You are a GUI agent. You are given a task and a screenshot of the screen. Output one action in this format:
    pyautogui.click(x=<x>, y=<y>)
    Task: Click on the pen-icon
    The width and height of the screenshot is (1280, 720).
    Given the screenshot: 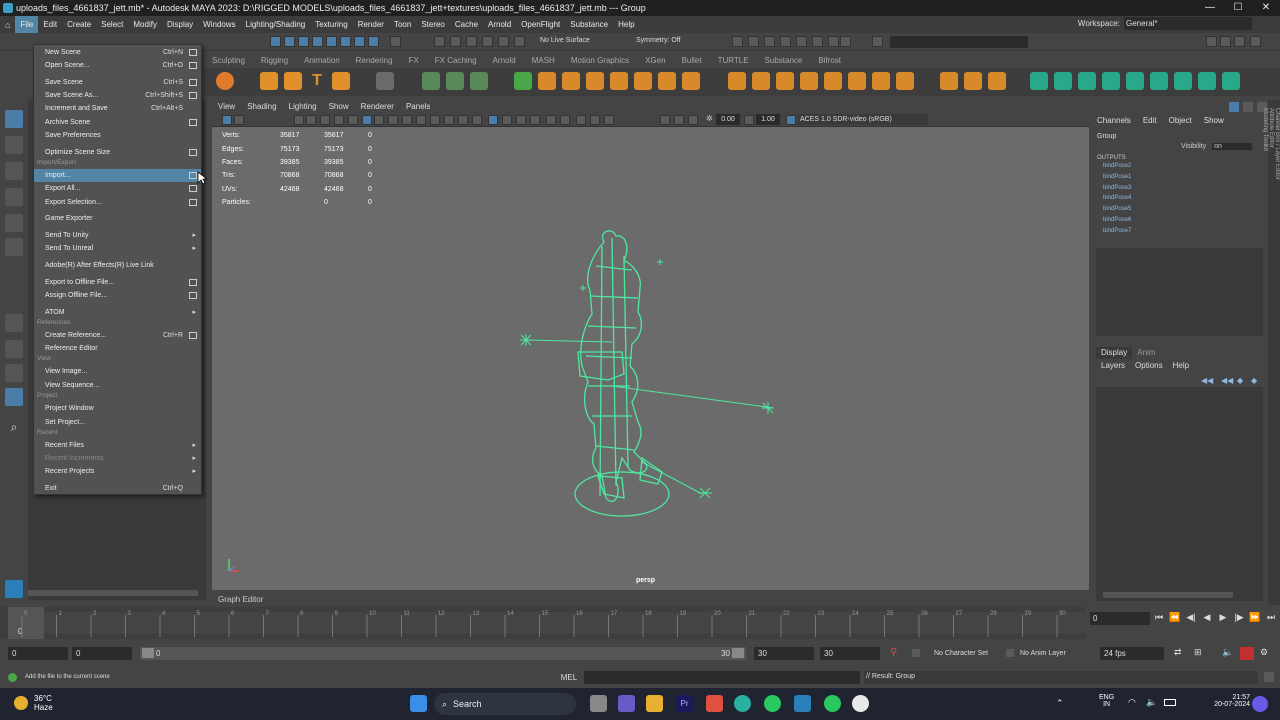 What is the action you would take?
    pyautogui.click(x=949, y=81)
    